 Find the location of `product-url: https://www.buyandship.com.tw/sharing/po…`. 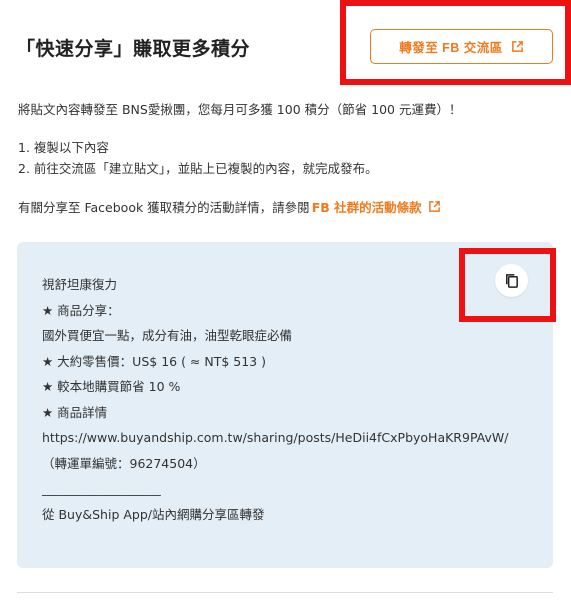

product-url: https://www.buyandship.com.tw/sharing/po… is located at coordinates (275, 437).